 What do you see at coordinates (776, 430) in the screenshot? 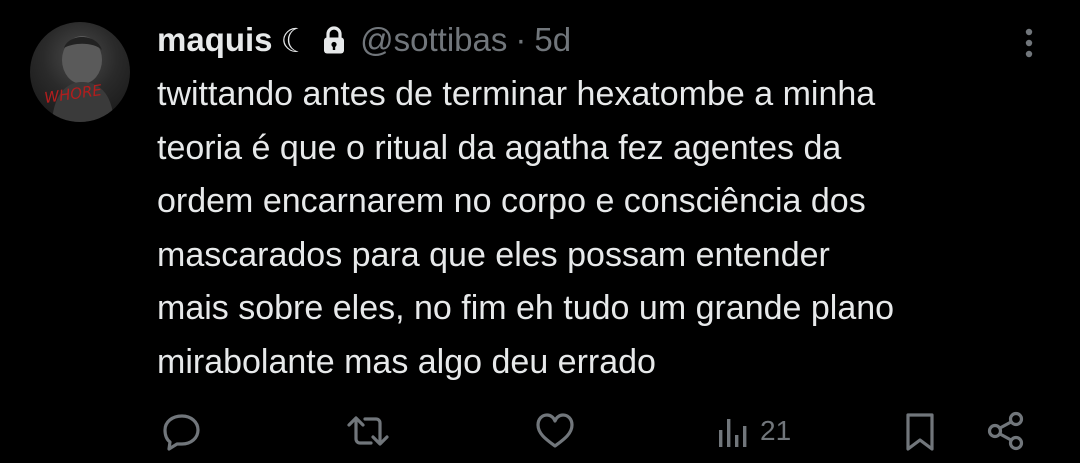
I see `views-count: 21` at bounding box center [776, 430].